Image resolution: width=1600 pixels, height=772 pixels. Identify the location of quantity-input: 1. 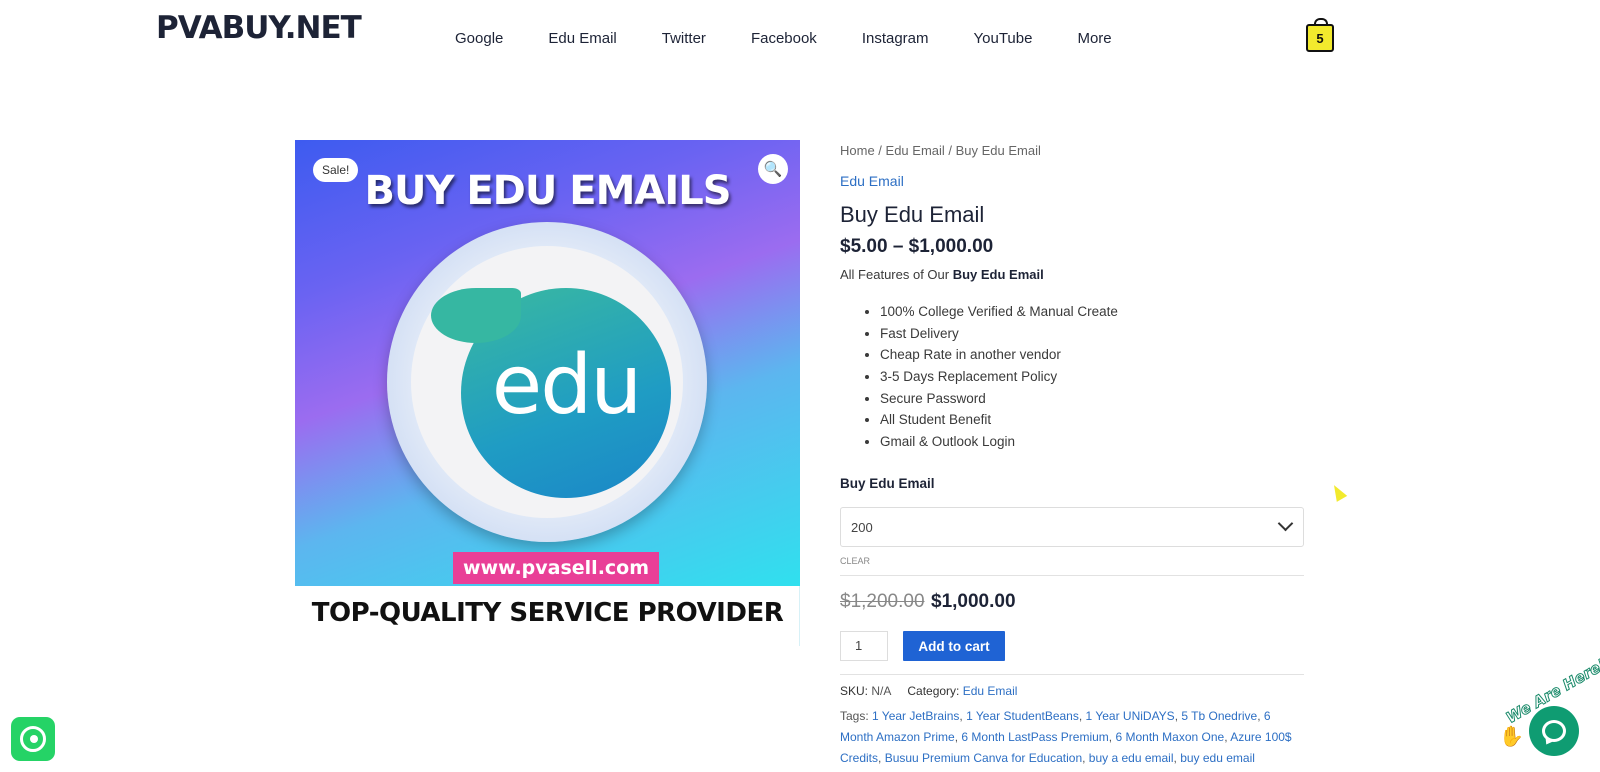
(864, 646).